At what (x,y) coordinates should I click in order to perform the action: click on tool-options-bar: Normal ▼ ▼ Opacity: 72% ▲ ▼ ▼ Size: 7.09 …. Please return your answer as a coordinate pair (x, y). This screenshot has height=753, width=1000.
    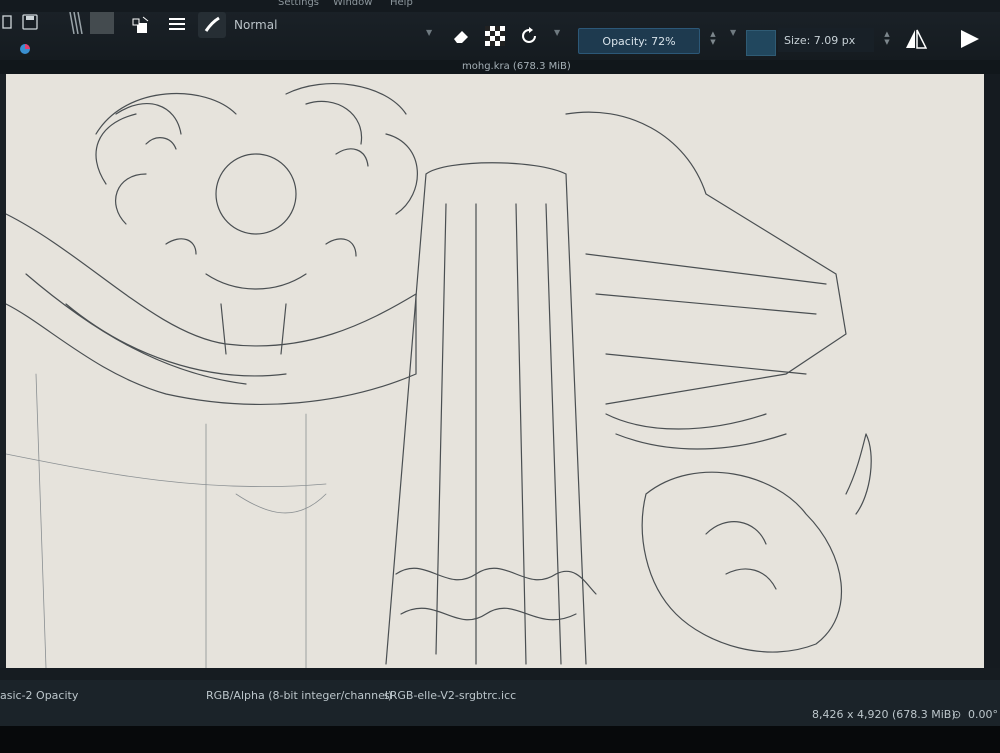
    Looking at the image, I should click on (500, 36).